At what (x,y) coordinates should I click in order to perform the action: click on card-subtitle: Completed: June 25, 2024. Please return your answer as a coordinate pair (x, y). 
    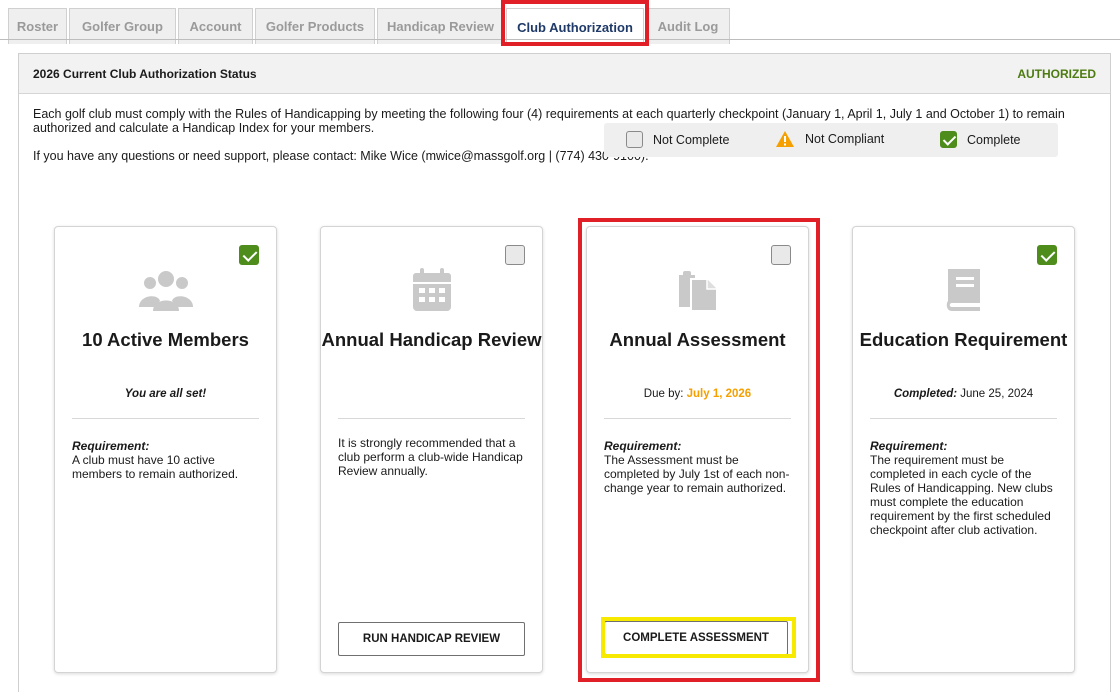
    Looking at the image, I should click on (963, 394).